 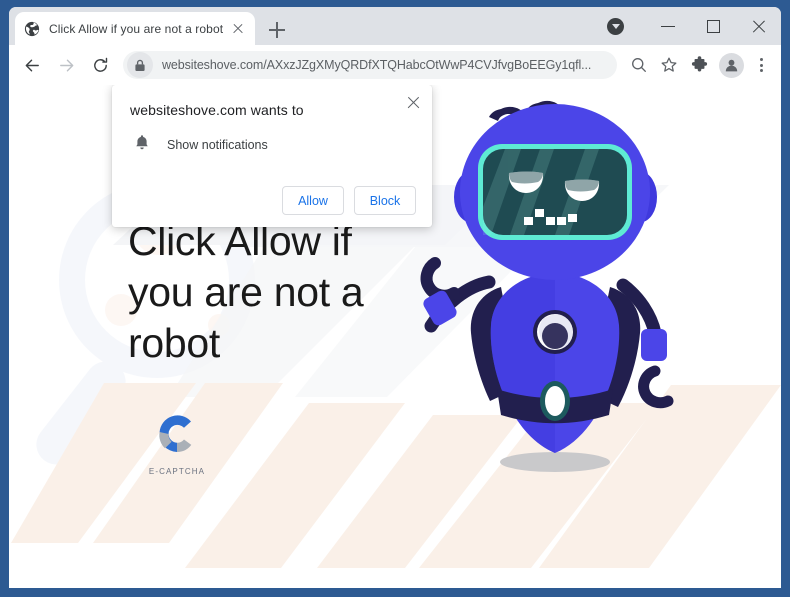 I want to click on back-button, so click(x=32, y=65).